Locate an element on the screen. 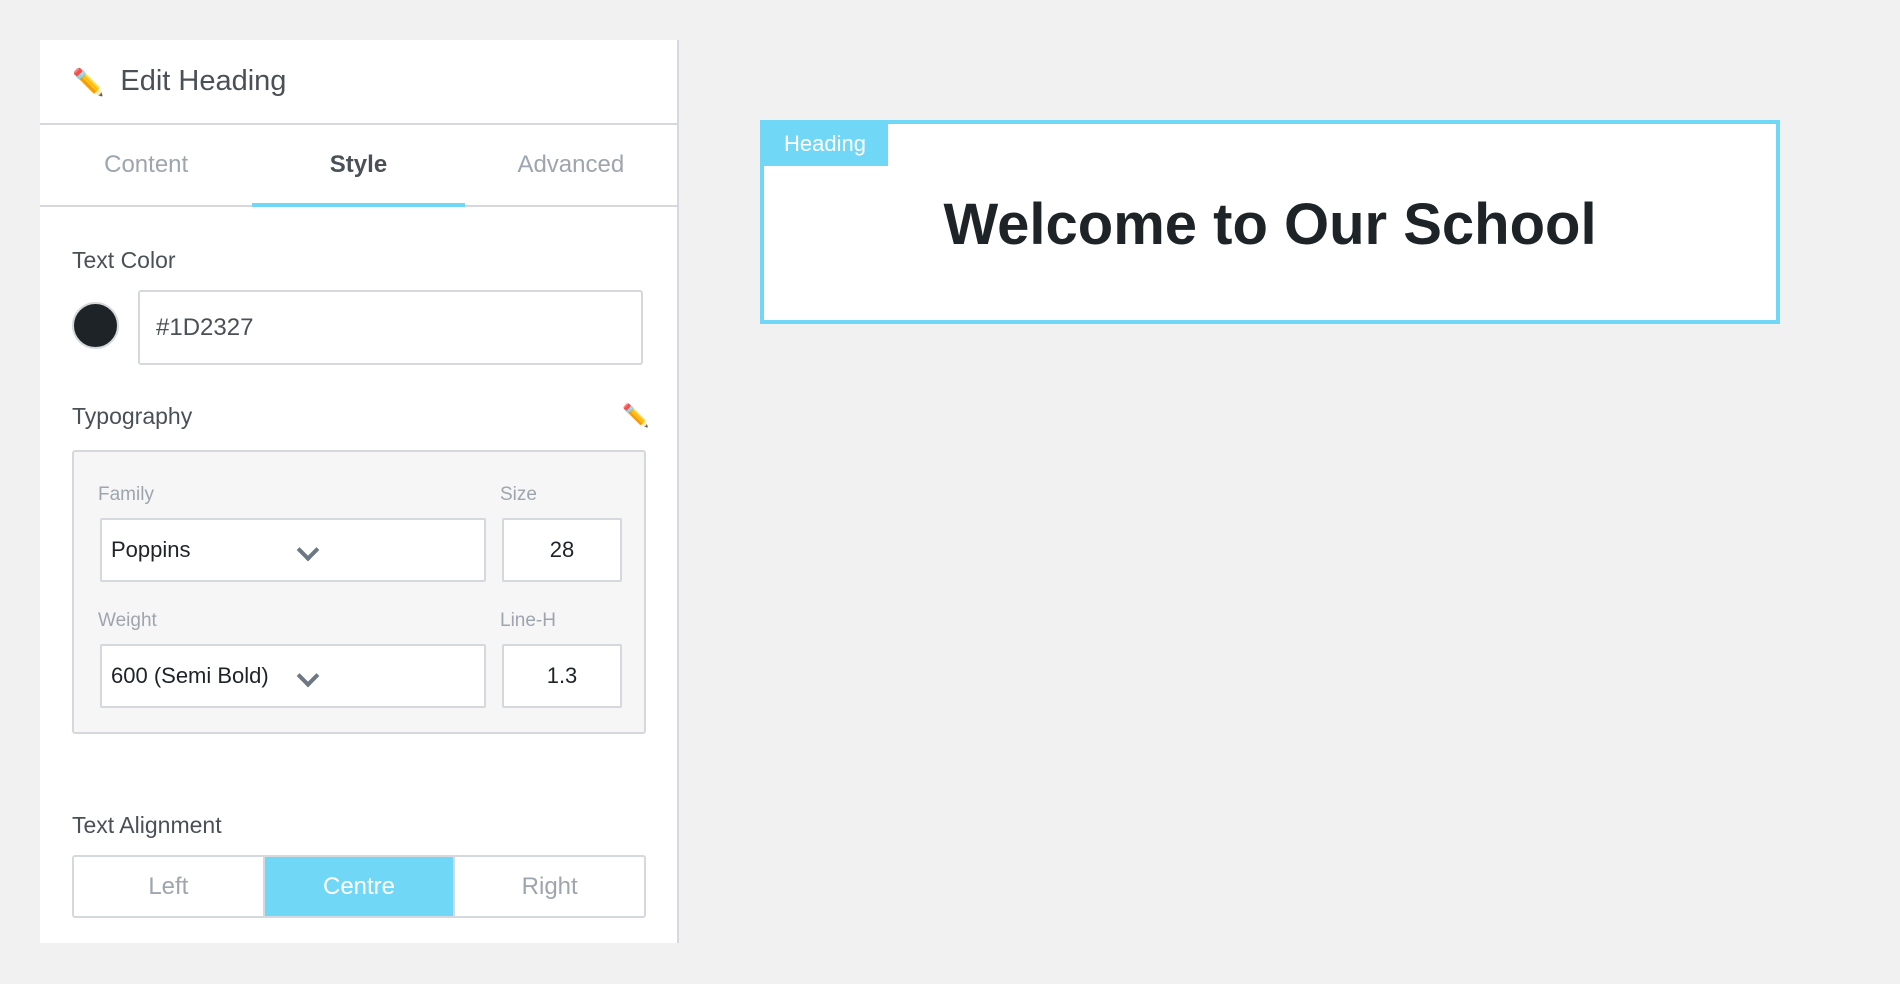 The height and width of the screenshot is (984, 1900). text-alignment-label: Text Alignment is located at coordinates (147, 825).